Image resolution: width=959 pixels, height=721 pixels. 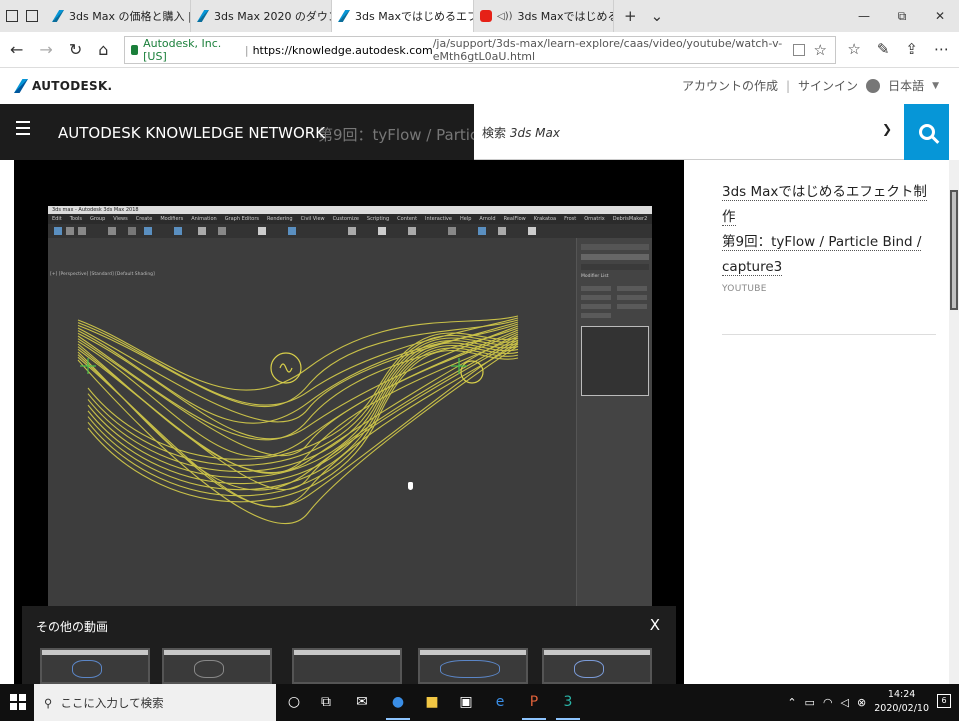 I want to click on volume-icon: ◁, so click(x=845, y=702).